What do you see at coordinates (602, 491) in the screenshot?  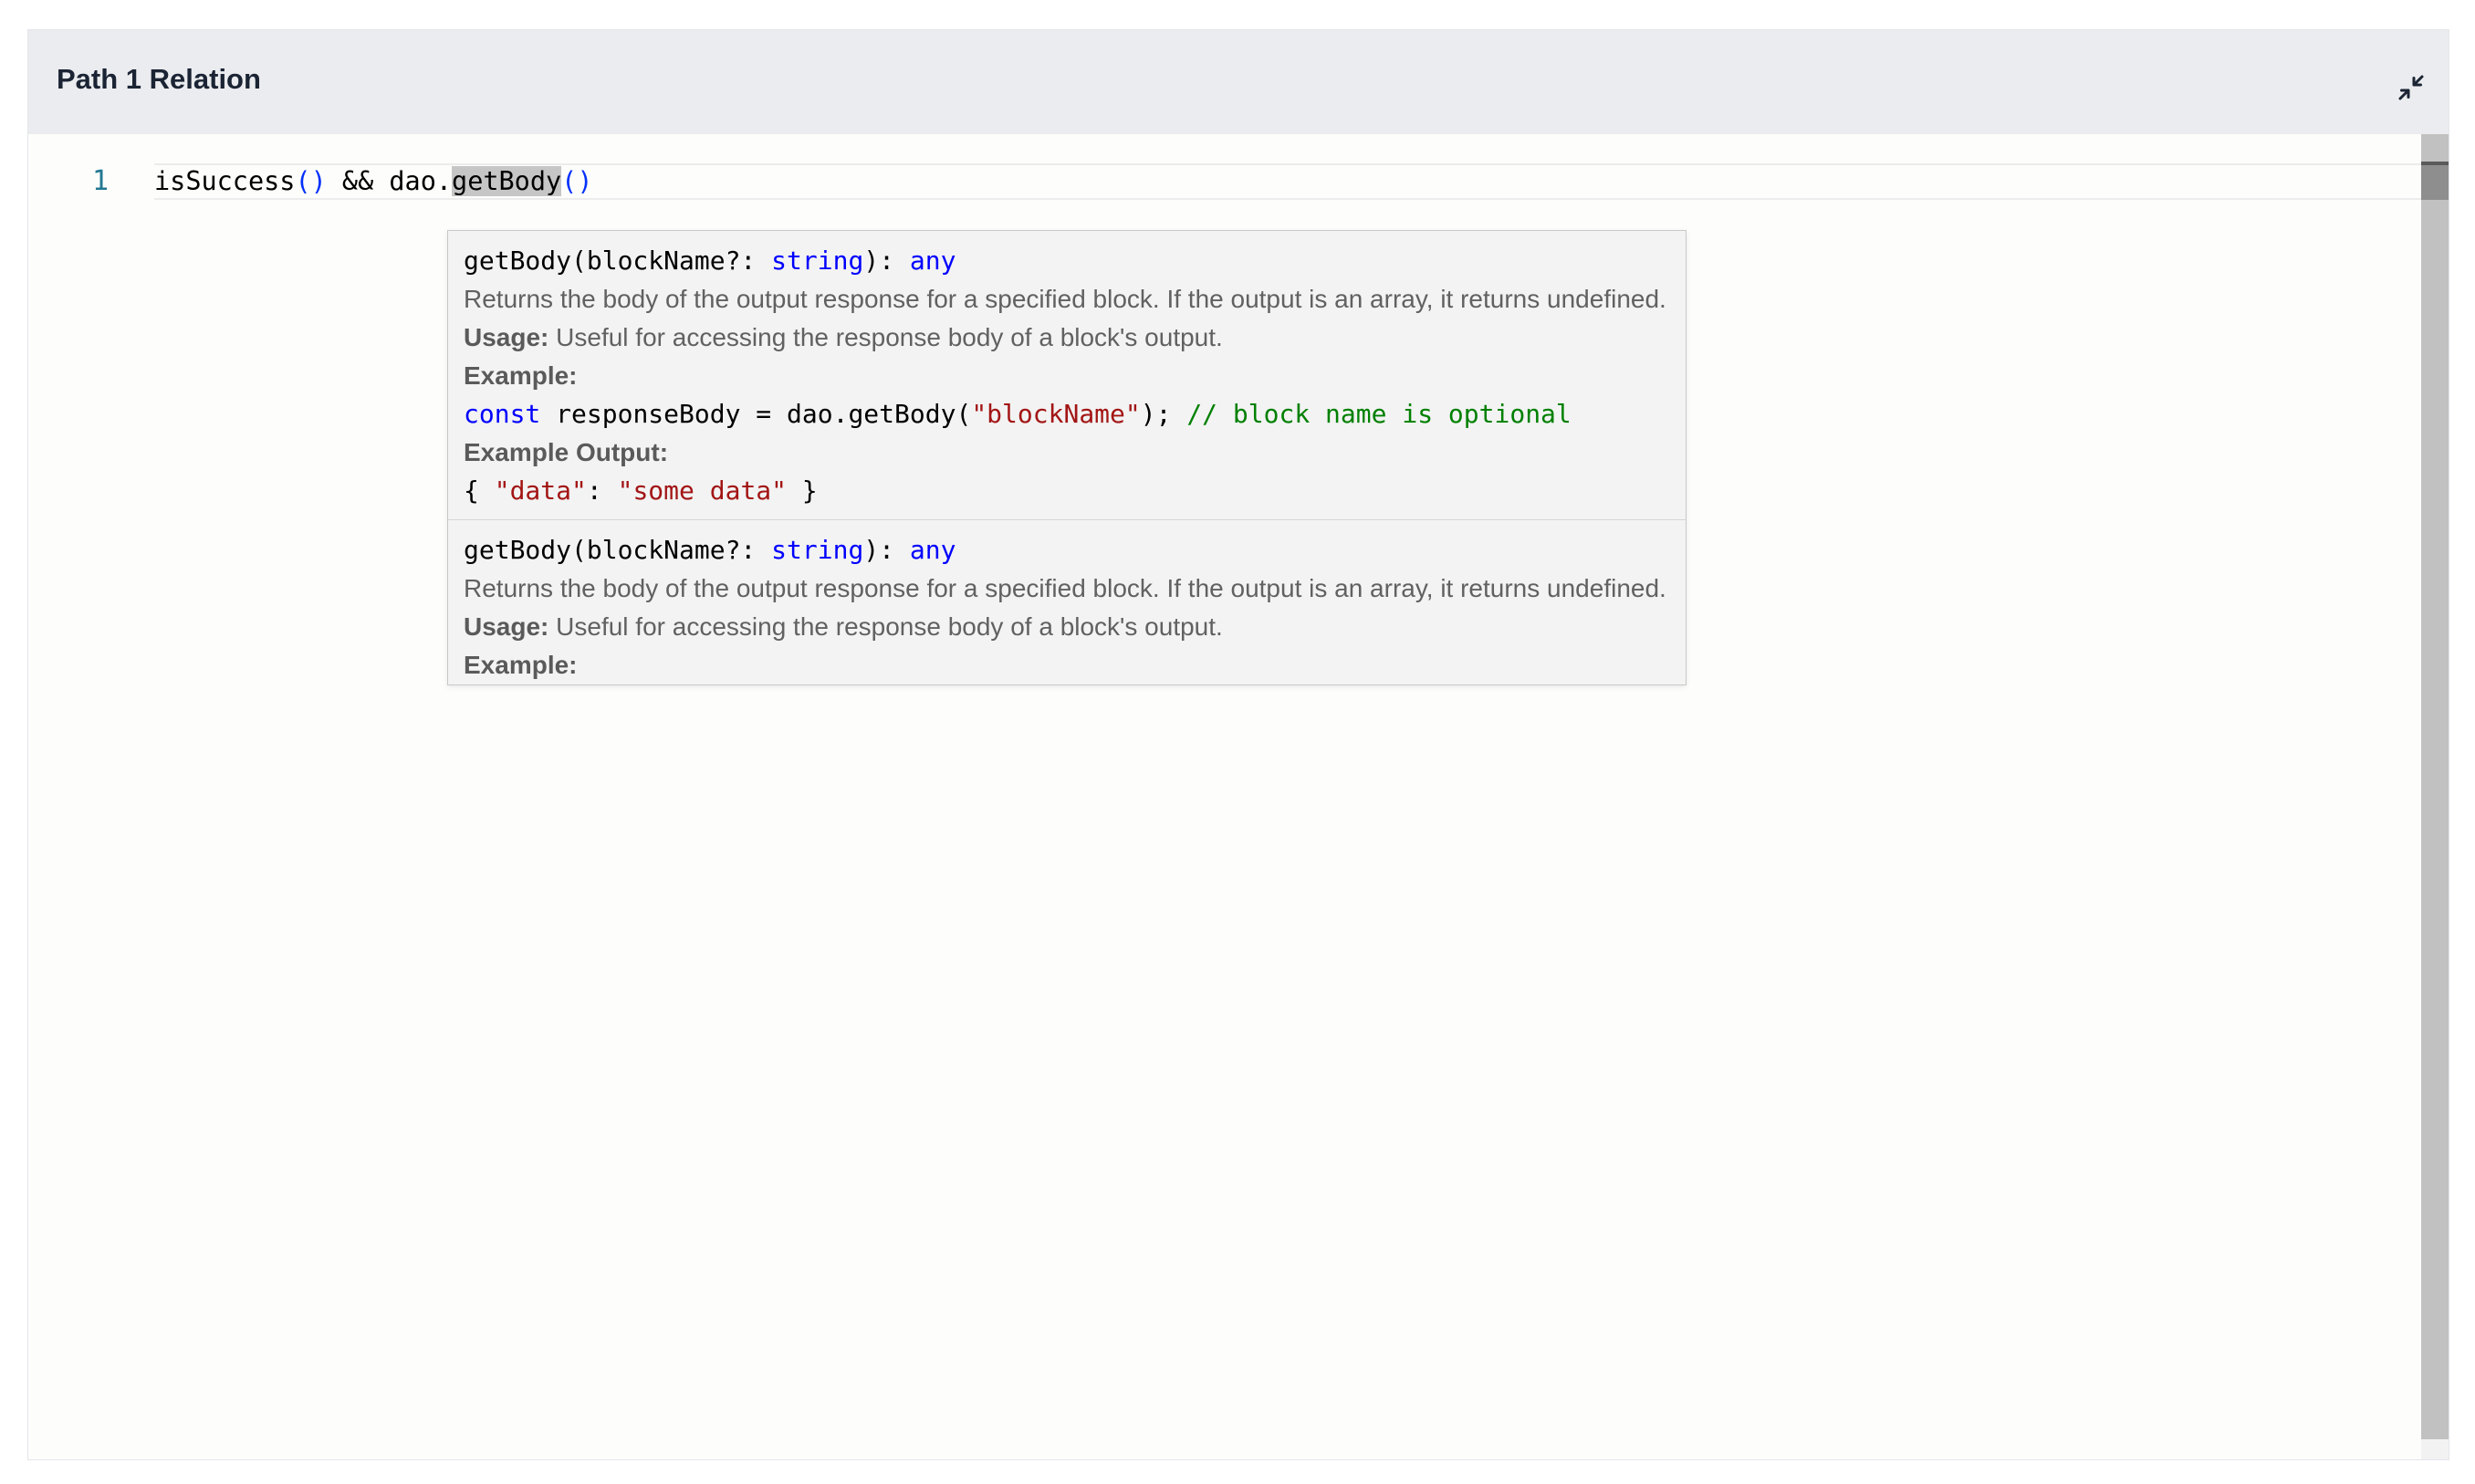 I see `code-text: :` at bounding box center [602, 491].